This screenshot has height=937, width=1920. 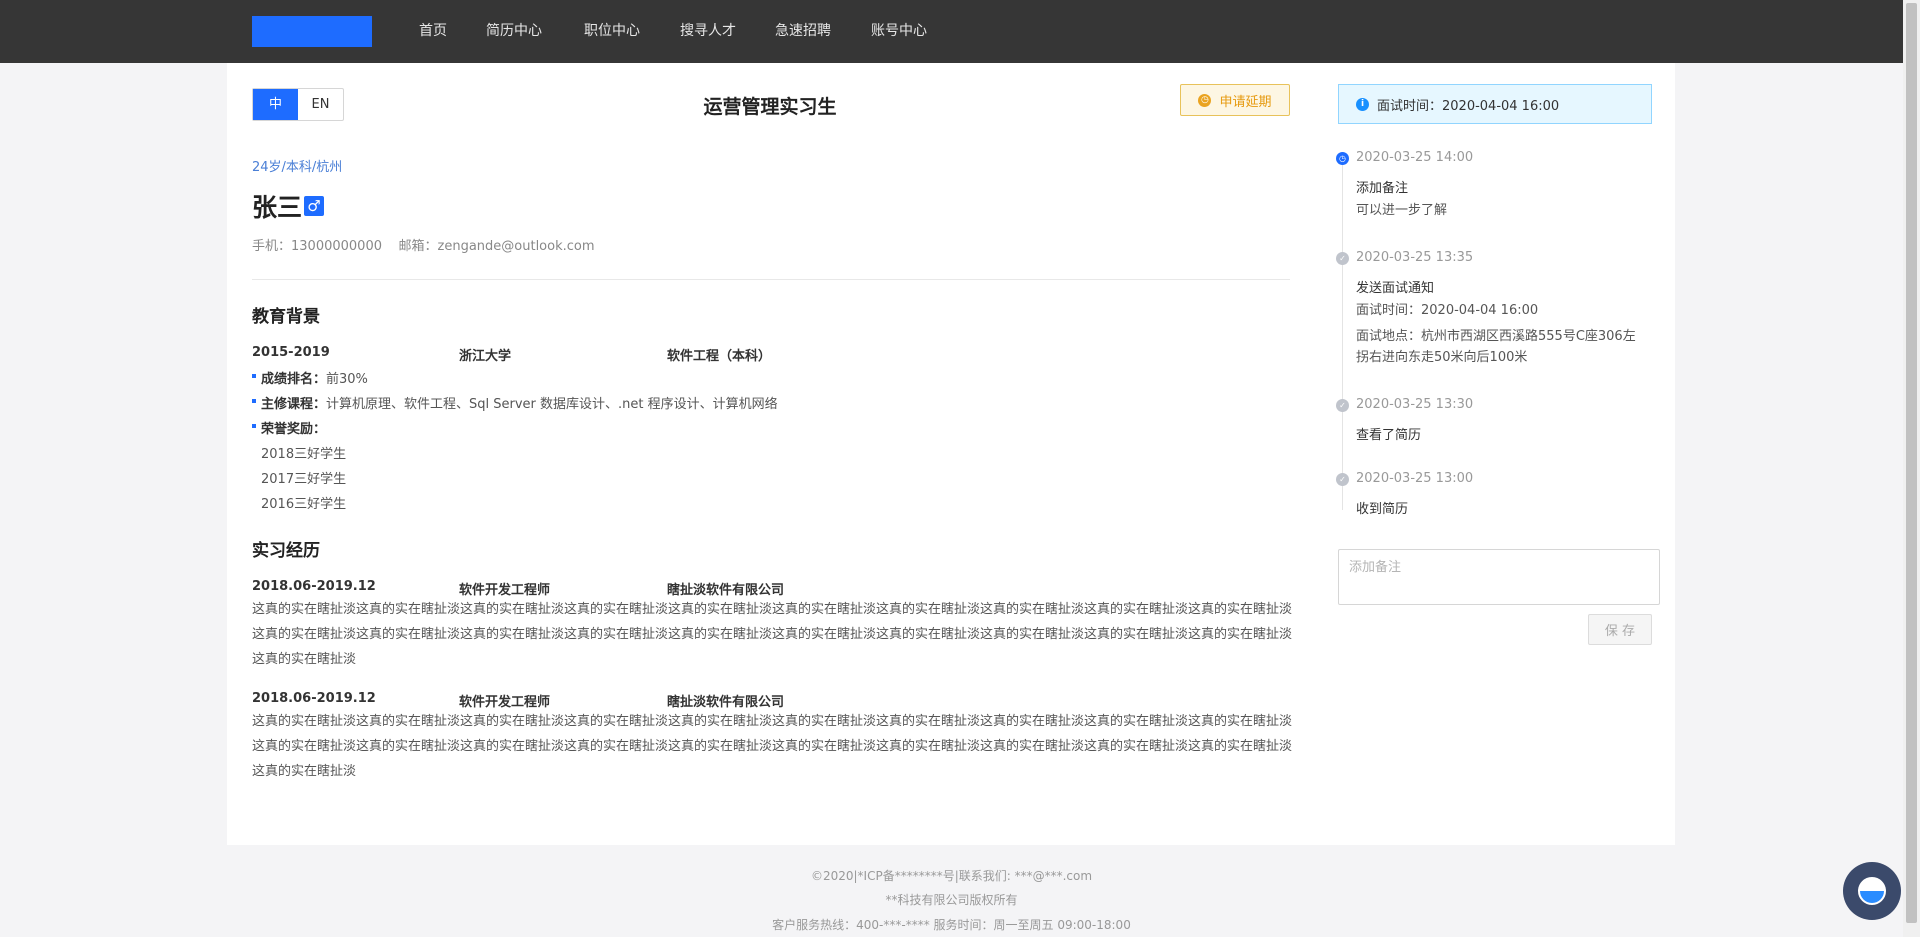 I want to click on candidate-meta: 24岁/本科/杭州, so click(x=297, y=167).